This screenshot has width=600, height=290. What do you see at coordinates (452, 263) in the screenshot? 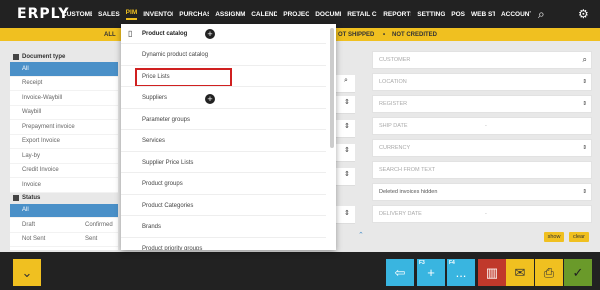
I see `f4-key-label: F4` at bounding box center [452, 263].